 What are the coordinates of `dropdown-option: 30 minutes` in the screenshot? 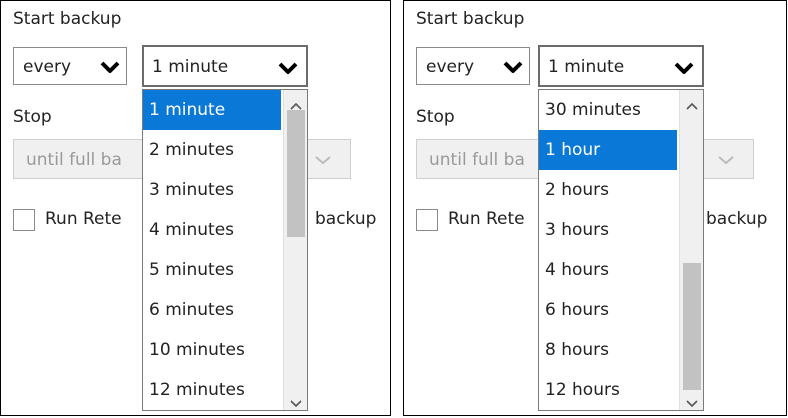 It's located at (608, 110).